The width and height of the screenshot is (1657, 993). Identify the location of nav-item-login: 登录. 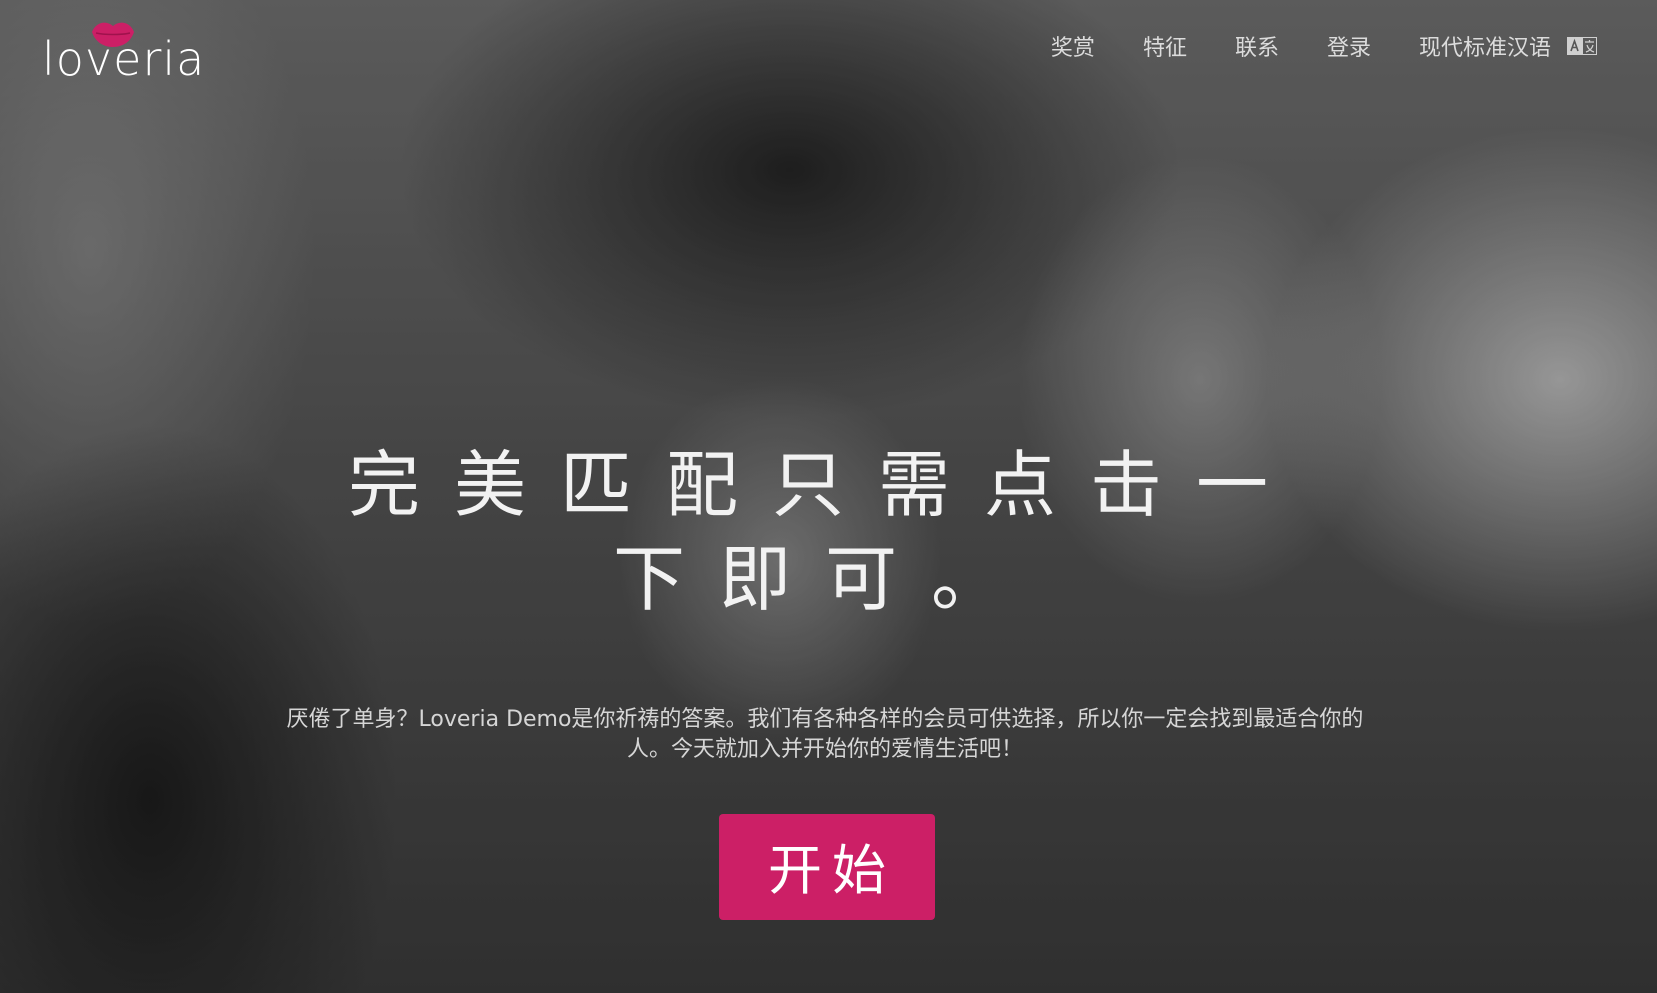
(1349, 46).